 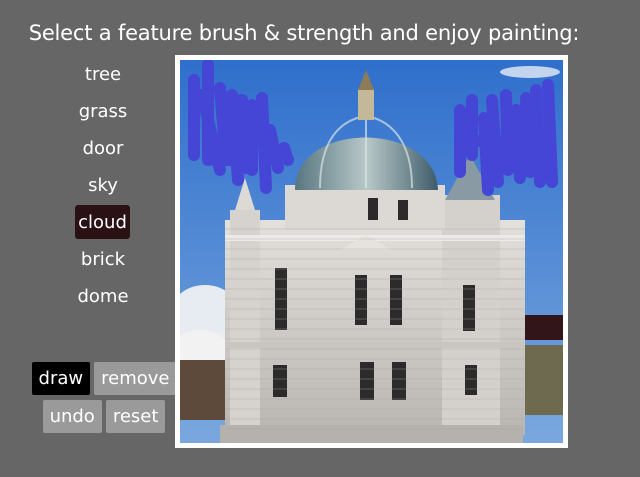 I want to click on feature-brush-list: tree grass door sky cloud brick dome, so click(x=103, y=186).